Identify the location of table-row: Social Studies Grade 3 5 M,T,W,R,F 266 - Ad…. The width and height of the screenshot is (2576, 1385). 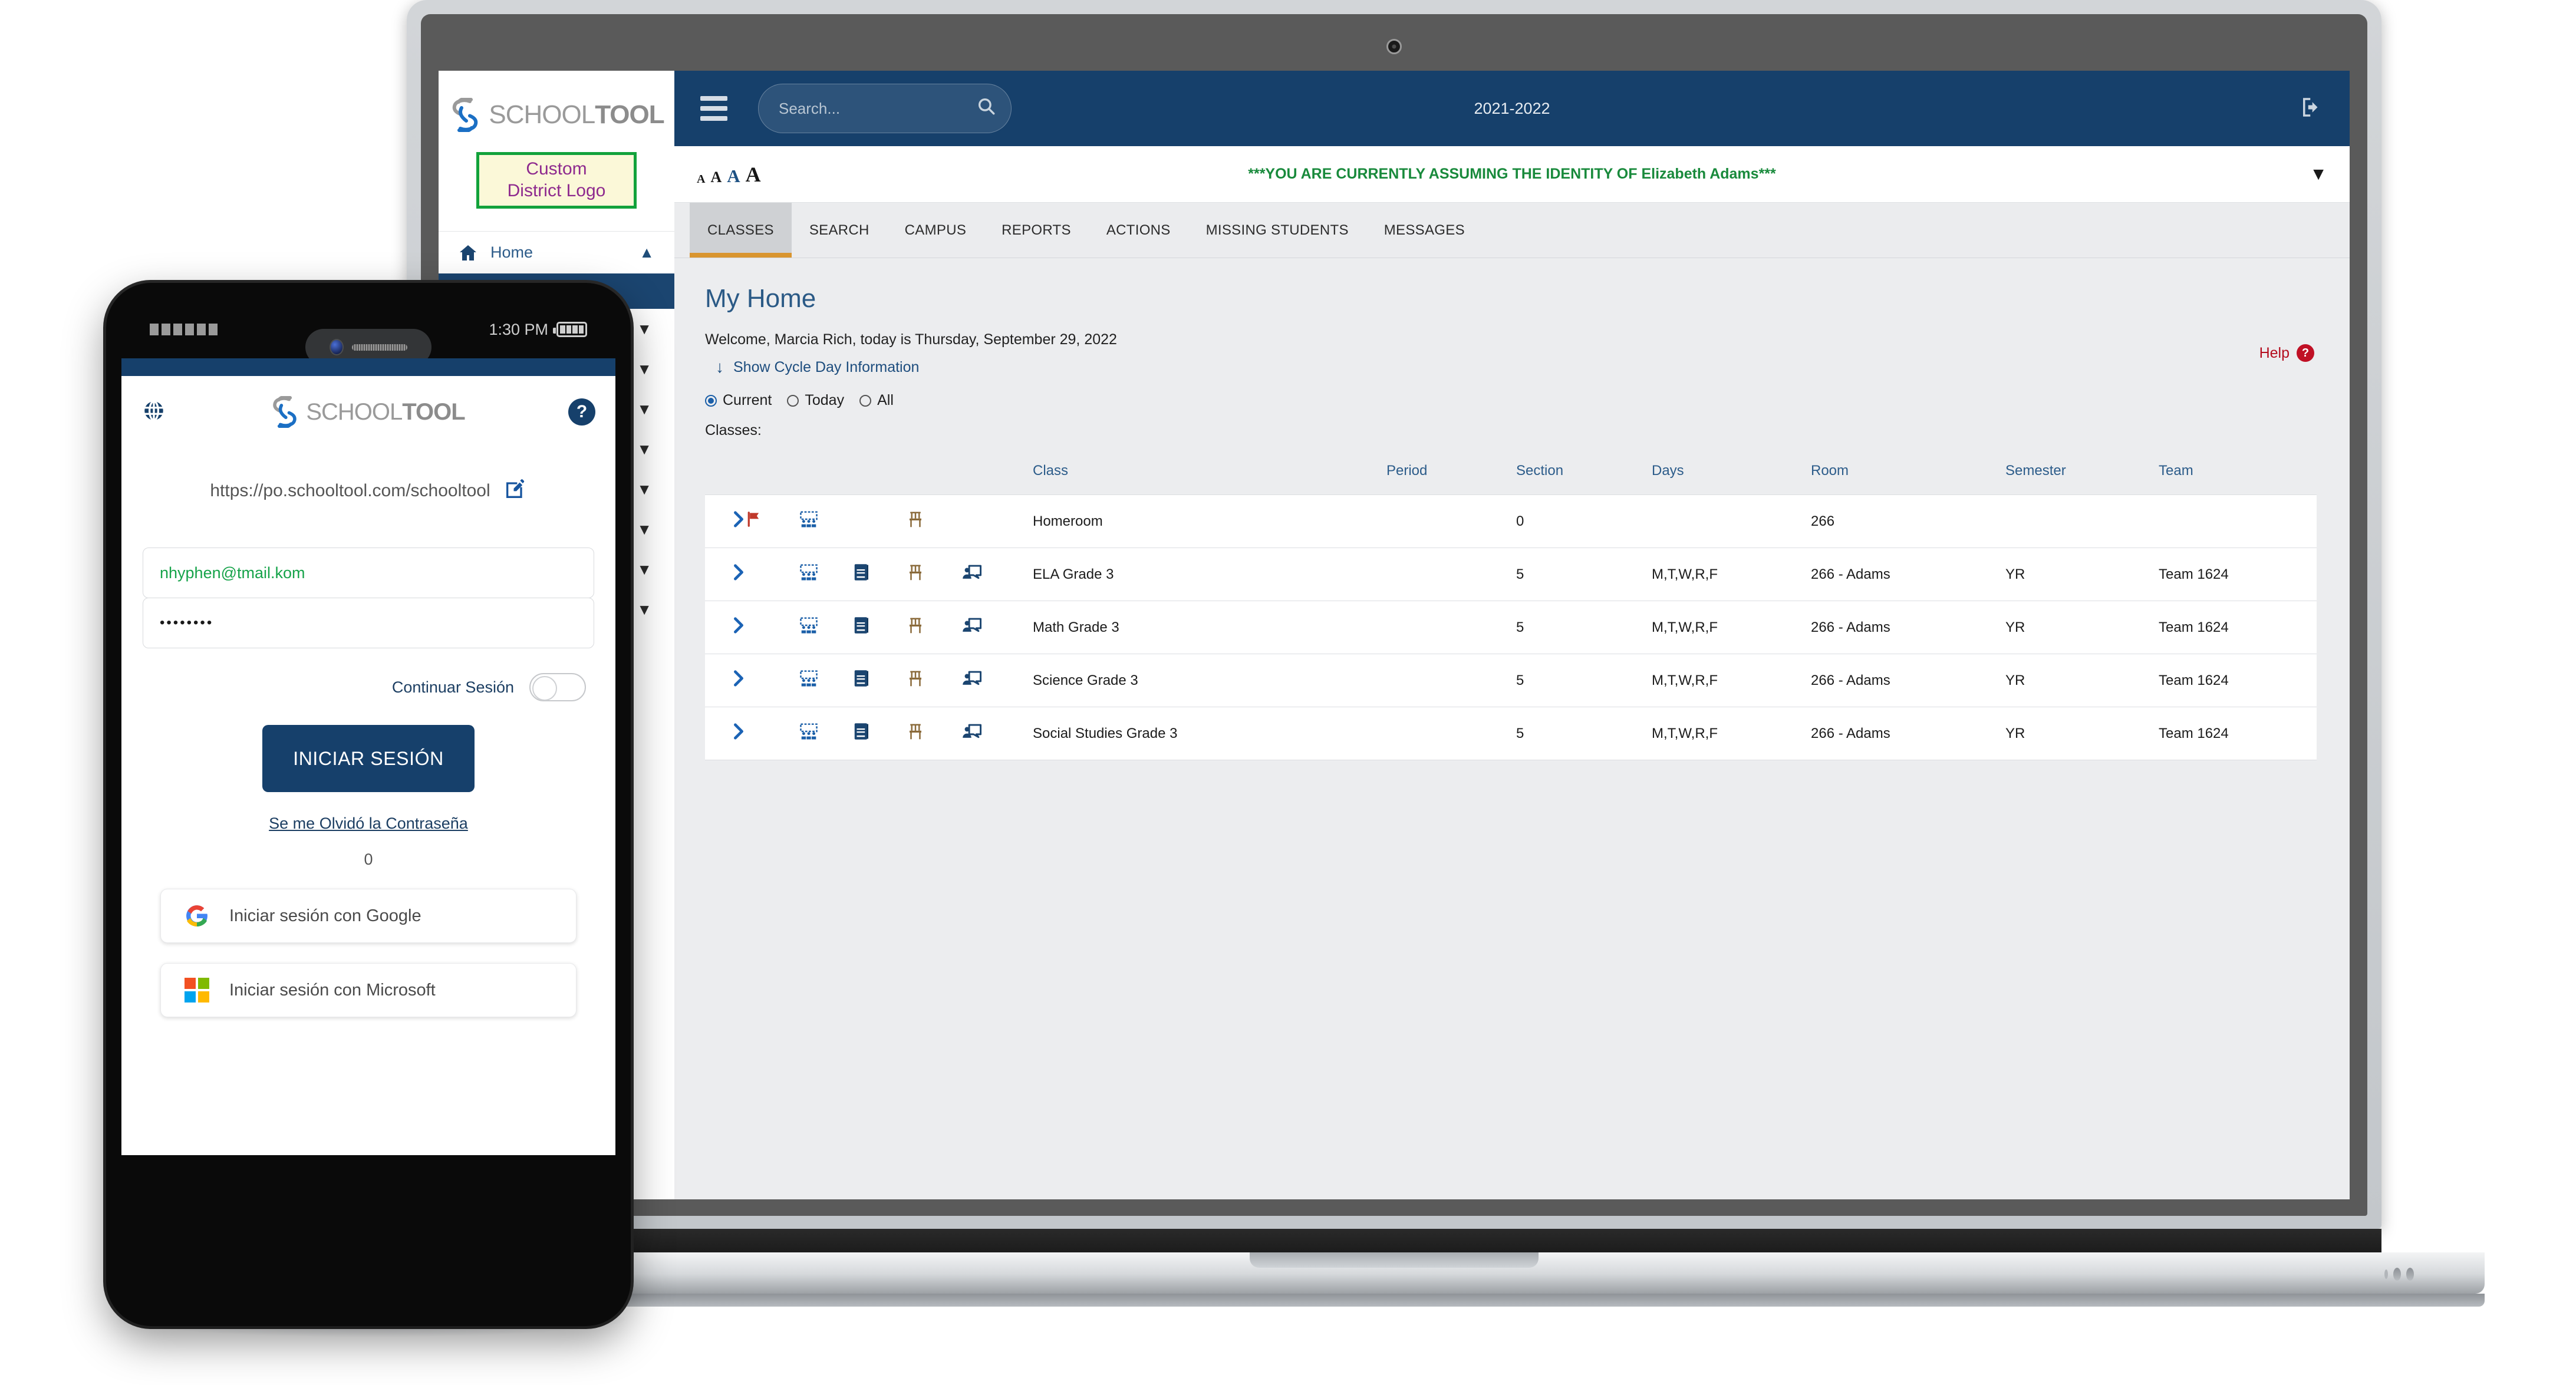
(1511, 733).